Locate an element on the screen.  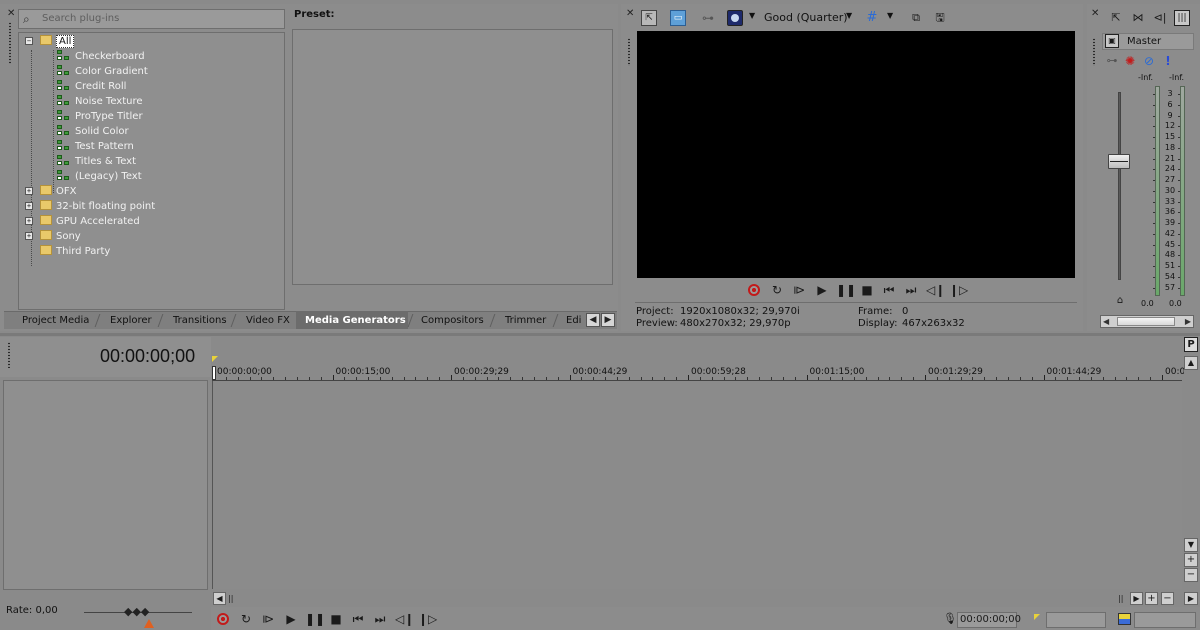
tree-item-all: − All is located at coordinates (50, 41).